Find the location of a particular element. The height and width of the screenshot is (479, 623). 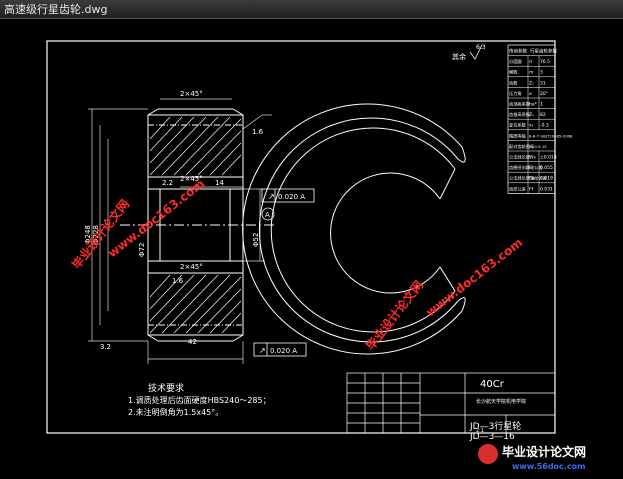

table-cell-value: 3 is located at coordinates (541, 73).